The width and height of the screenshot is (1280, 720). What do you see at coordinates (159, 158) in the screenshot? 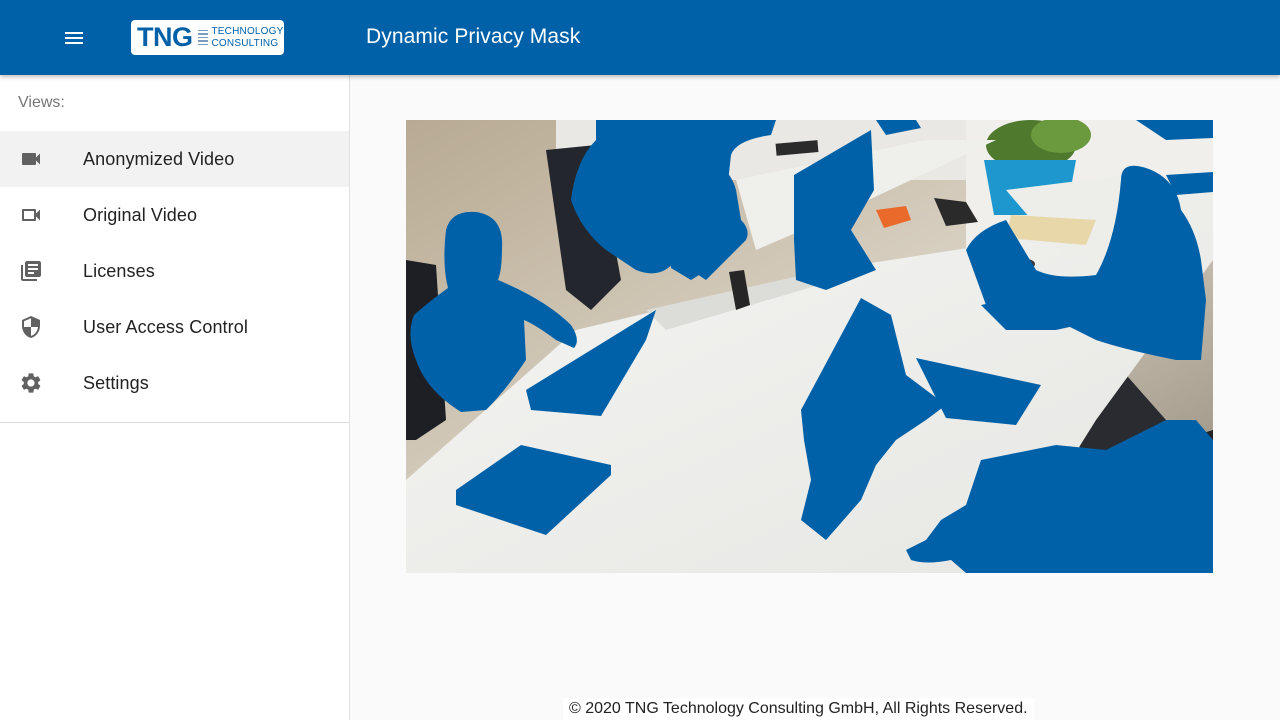
I see `nav-label: Anonymized Video` at bounding box center [159, 158].